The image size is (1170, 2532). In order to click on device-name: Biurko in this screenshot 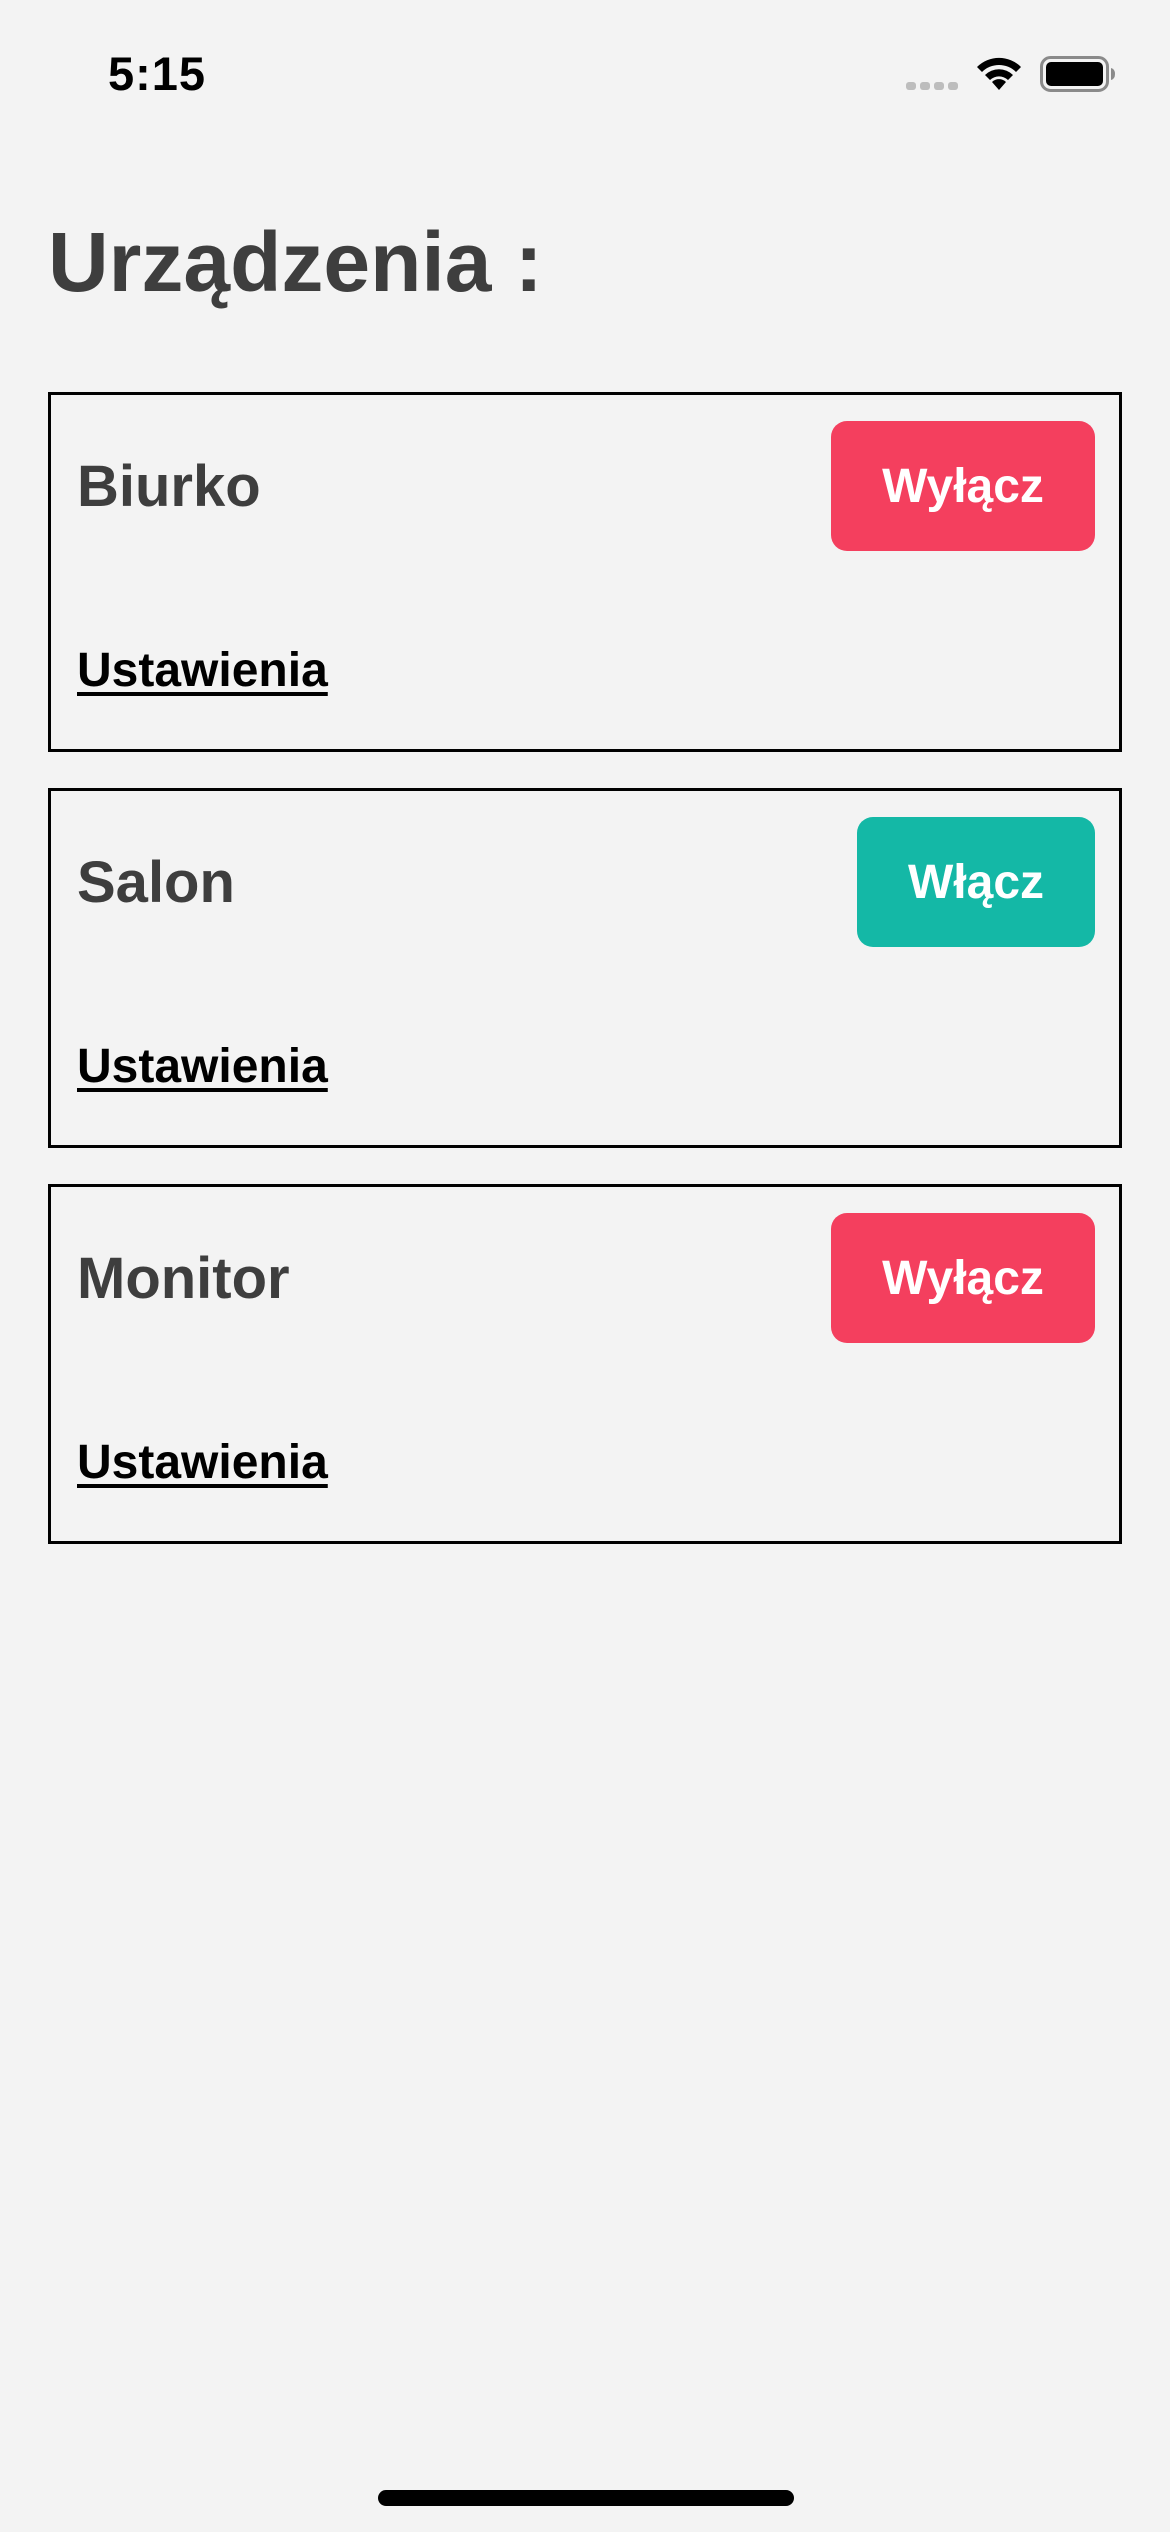, I will do `click(169, 486)`.